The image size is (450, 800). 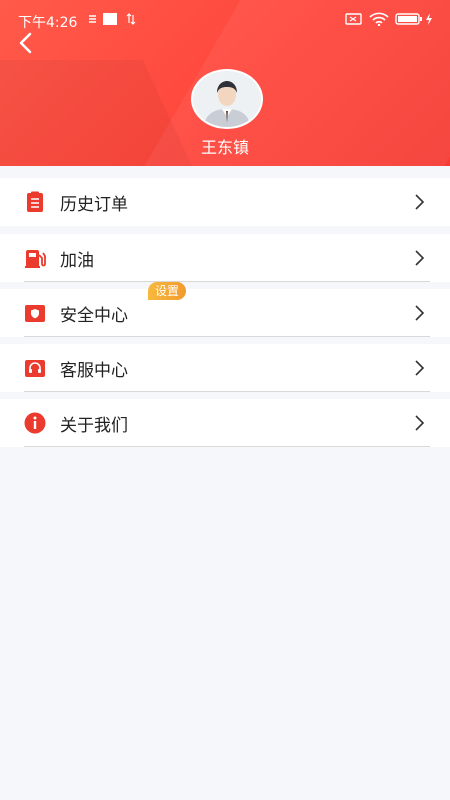 I want to click on wifi-icon, so click(x=379, y=19).